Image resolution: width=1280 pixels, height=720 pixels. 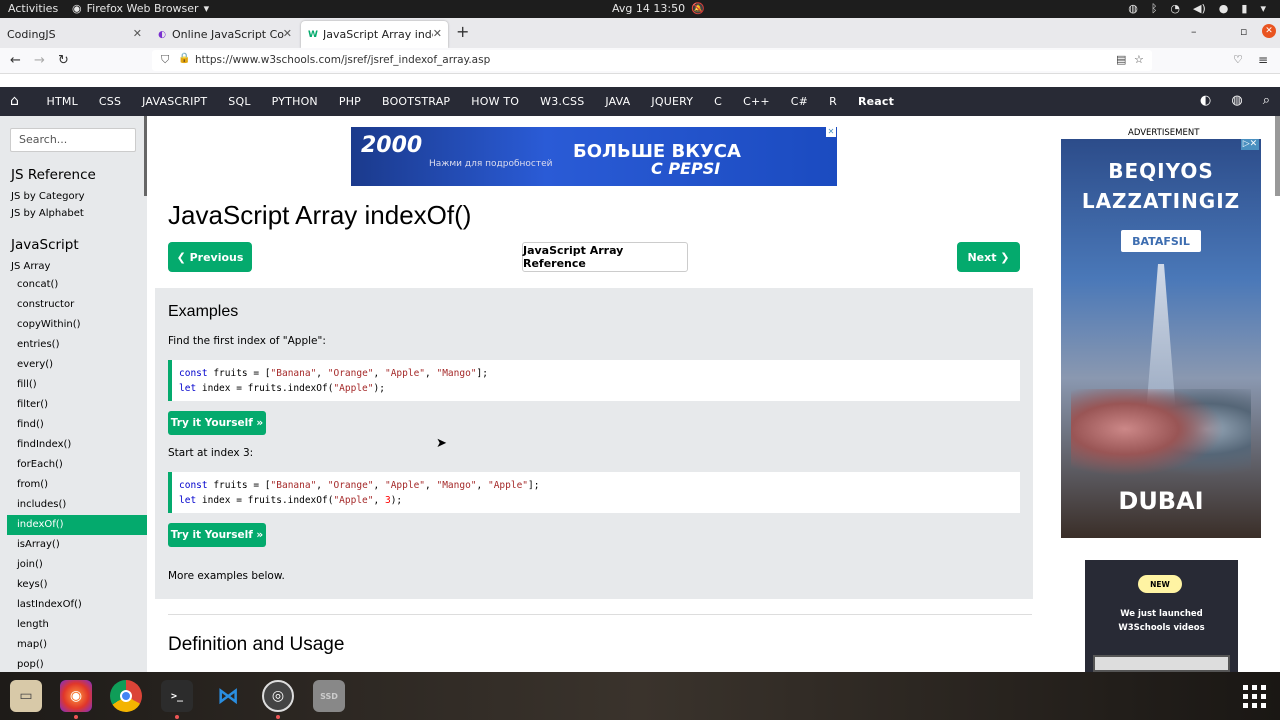 What do you see at coordinates (73, 405) in the screenshot?
I see `sidebar-item-filter: filter()` at bounding box center [73, 405].